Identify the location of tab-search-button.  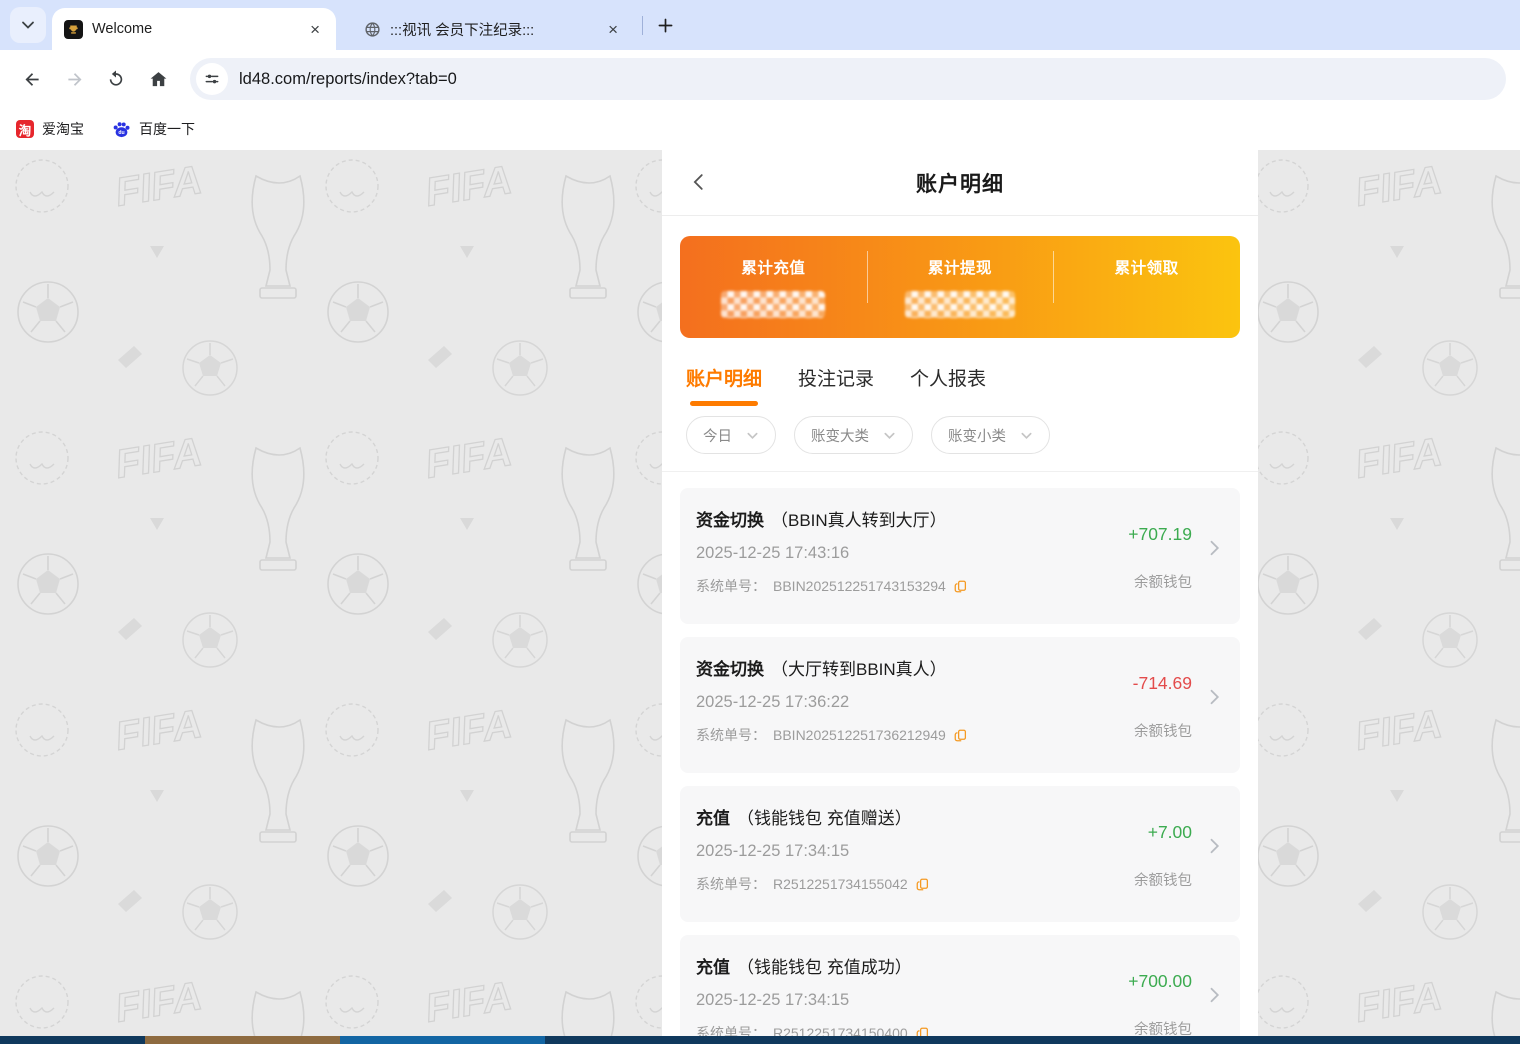
(28, 25).